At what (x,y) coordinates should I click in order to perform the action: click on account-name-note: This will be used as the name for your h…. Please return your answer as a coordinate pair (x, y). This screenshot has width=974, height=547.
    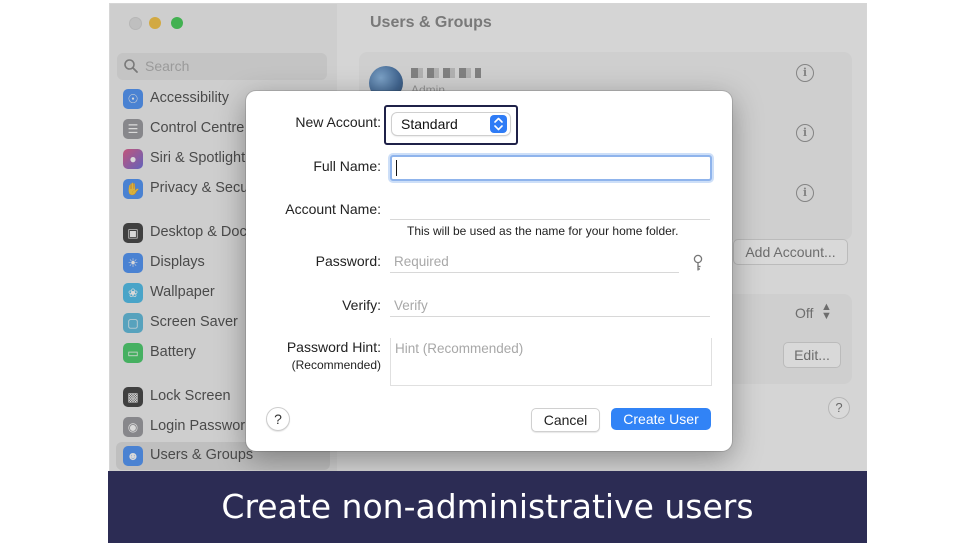
    Looking at the image, I should click on (543, 231).